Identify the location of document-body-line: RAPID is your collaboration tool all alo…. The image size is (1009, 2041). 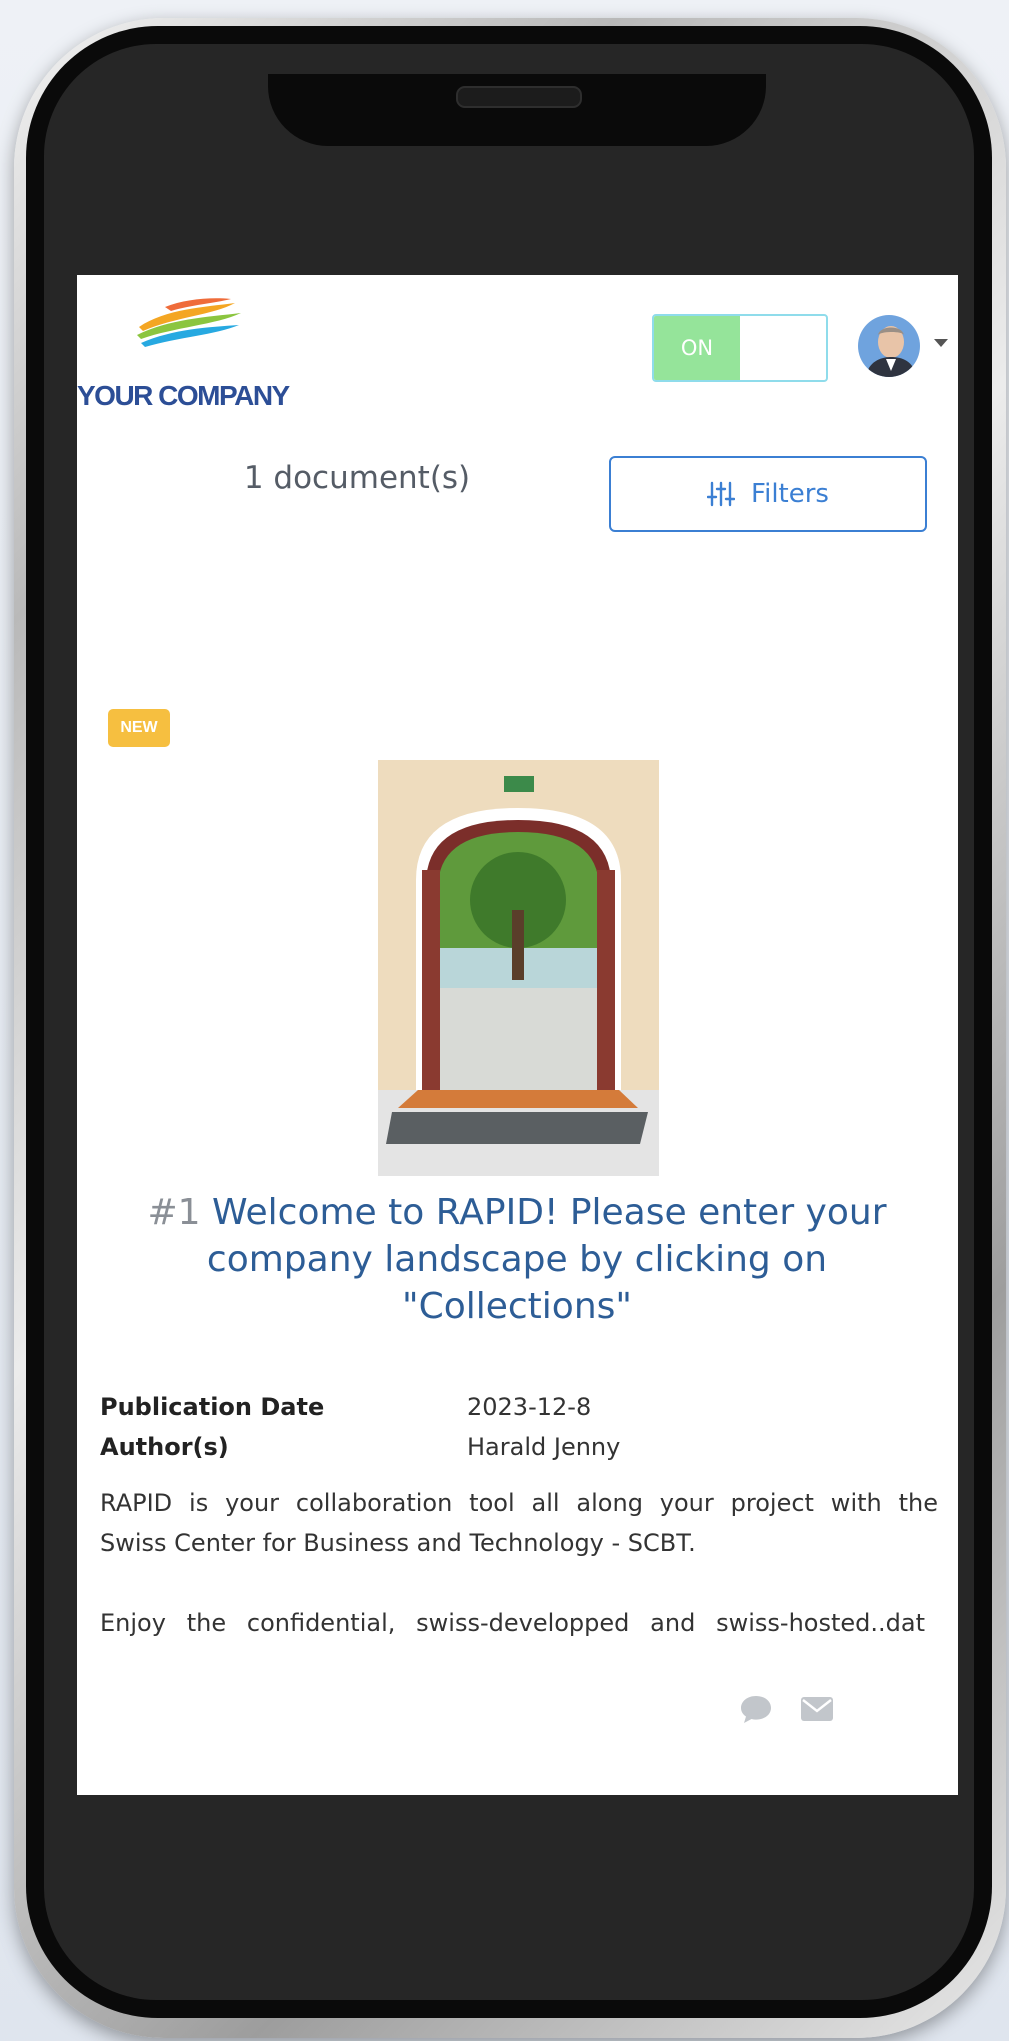
(519, 1503).